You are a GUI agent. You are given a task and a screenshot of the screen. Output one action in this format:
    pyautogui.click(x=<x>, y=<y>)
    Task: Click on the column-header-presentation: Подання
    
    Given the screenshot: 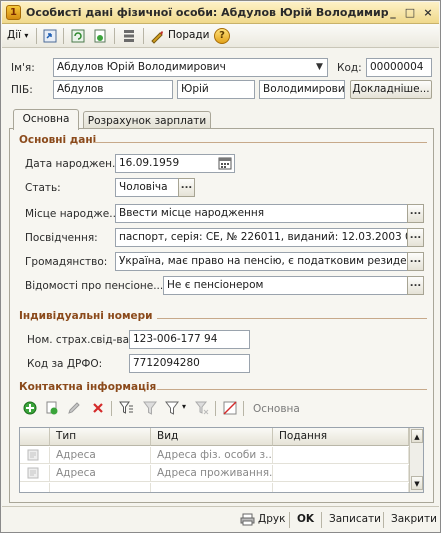 What is the action you would take?
    pyautogui.click(x=341, y=437)
    